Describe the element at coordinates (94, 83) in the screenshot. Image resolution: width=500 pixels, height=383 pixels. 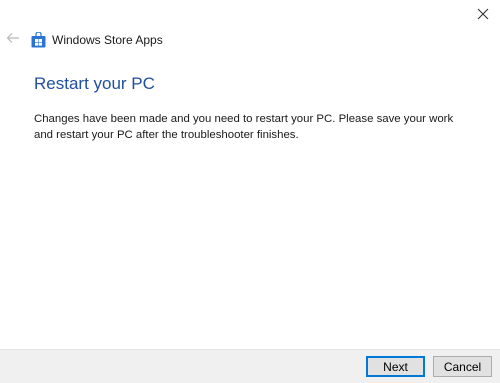
I see `page-heading: Restart your PC` at that location.